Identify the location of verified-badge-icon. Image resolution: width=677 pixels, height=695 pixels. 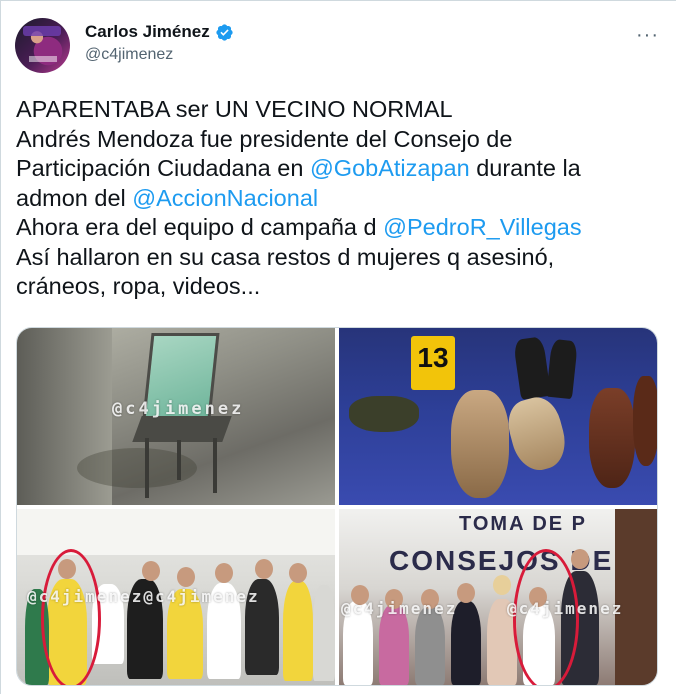
(224, 32).